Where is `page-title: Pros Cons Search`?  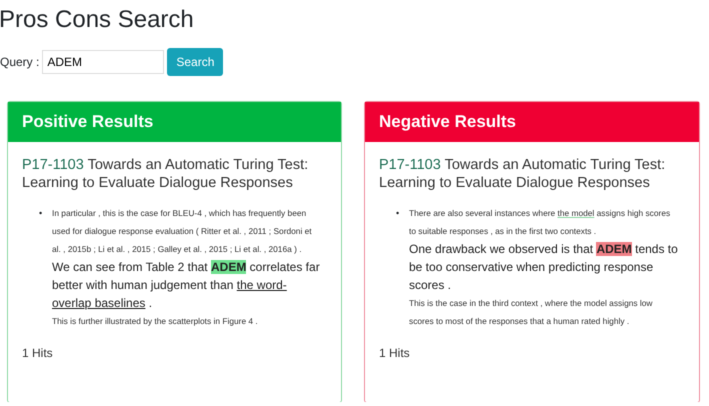 page-title: Pros Cons Search is located at coordinates (97, 20).